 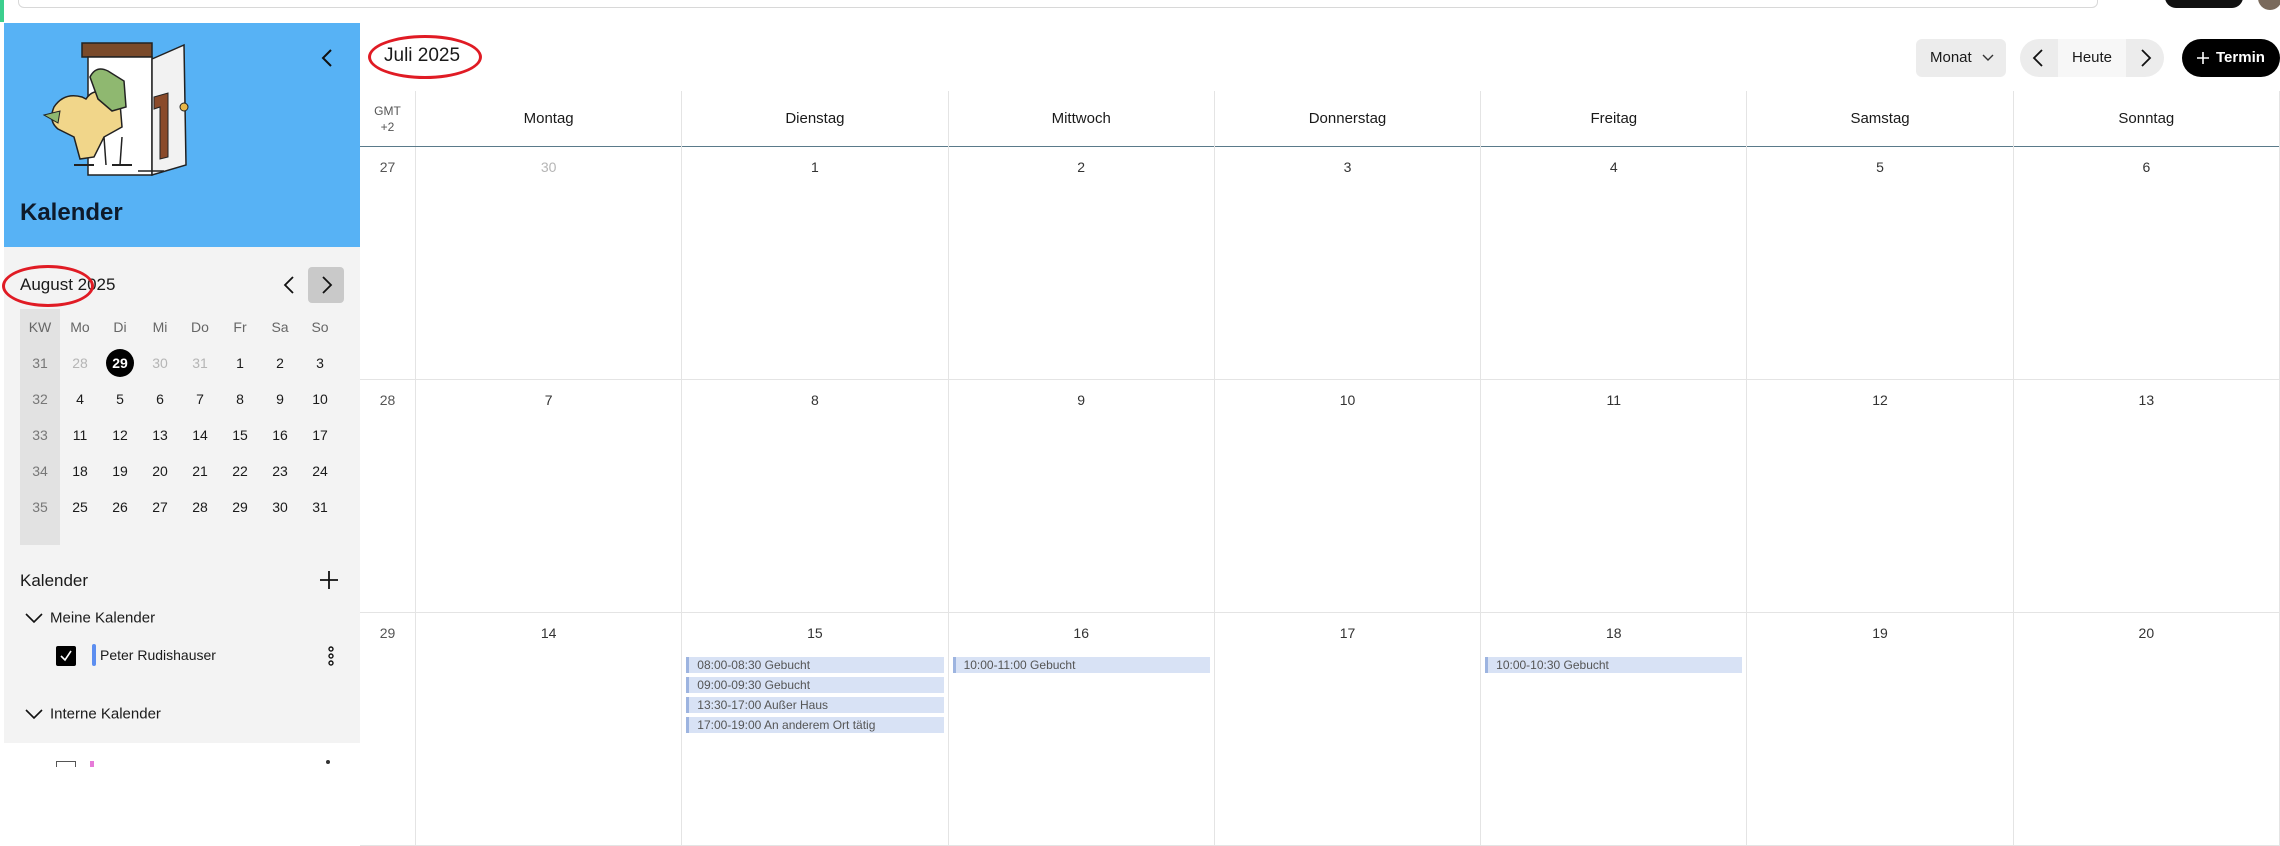 I want to click on calendar-checkbox, so click(x=66, y=764).